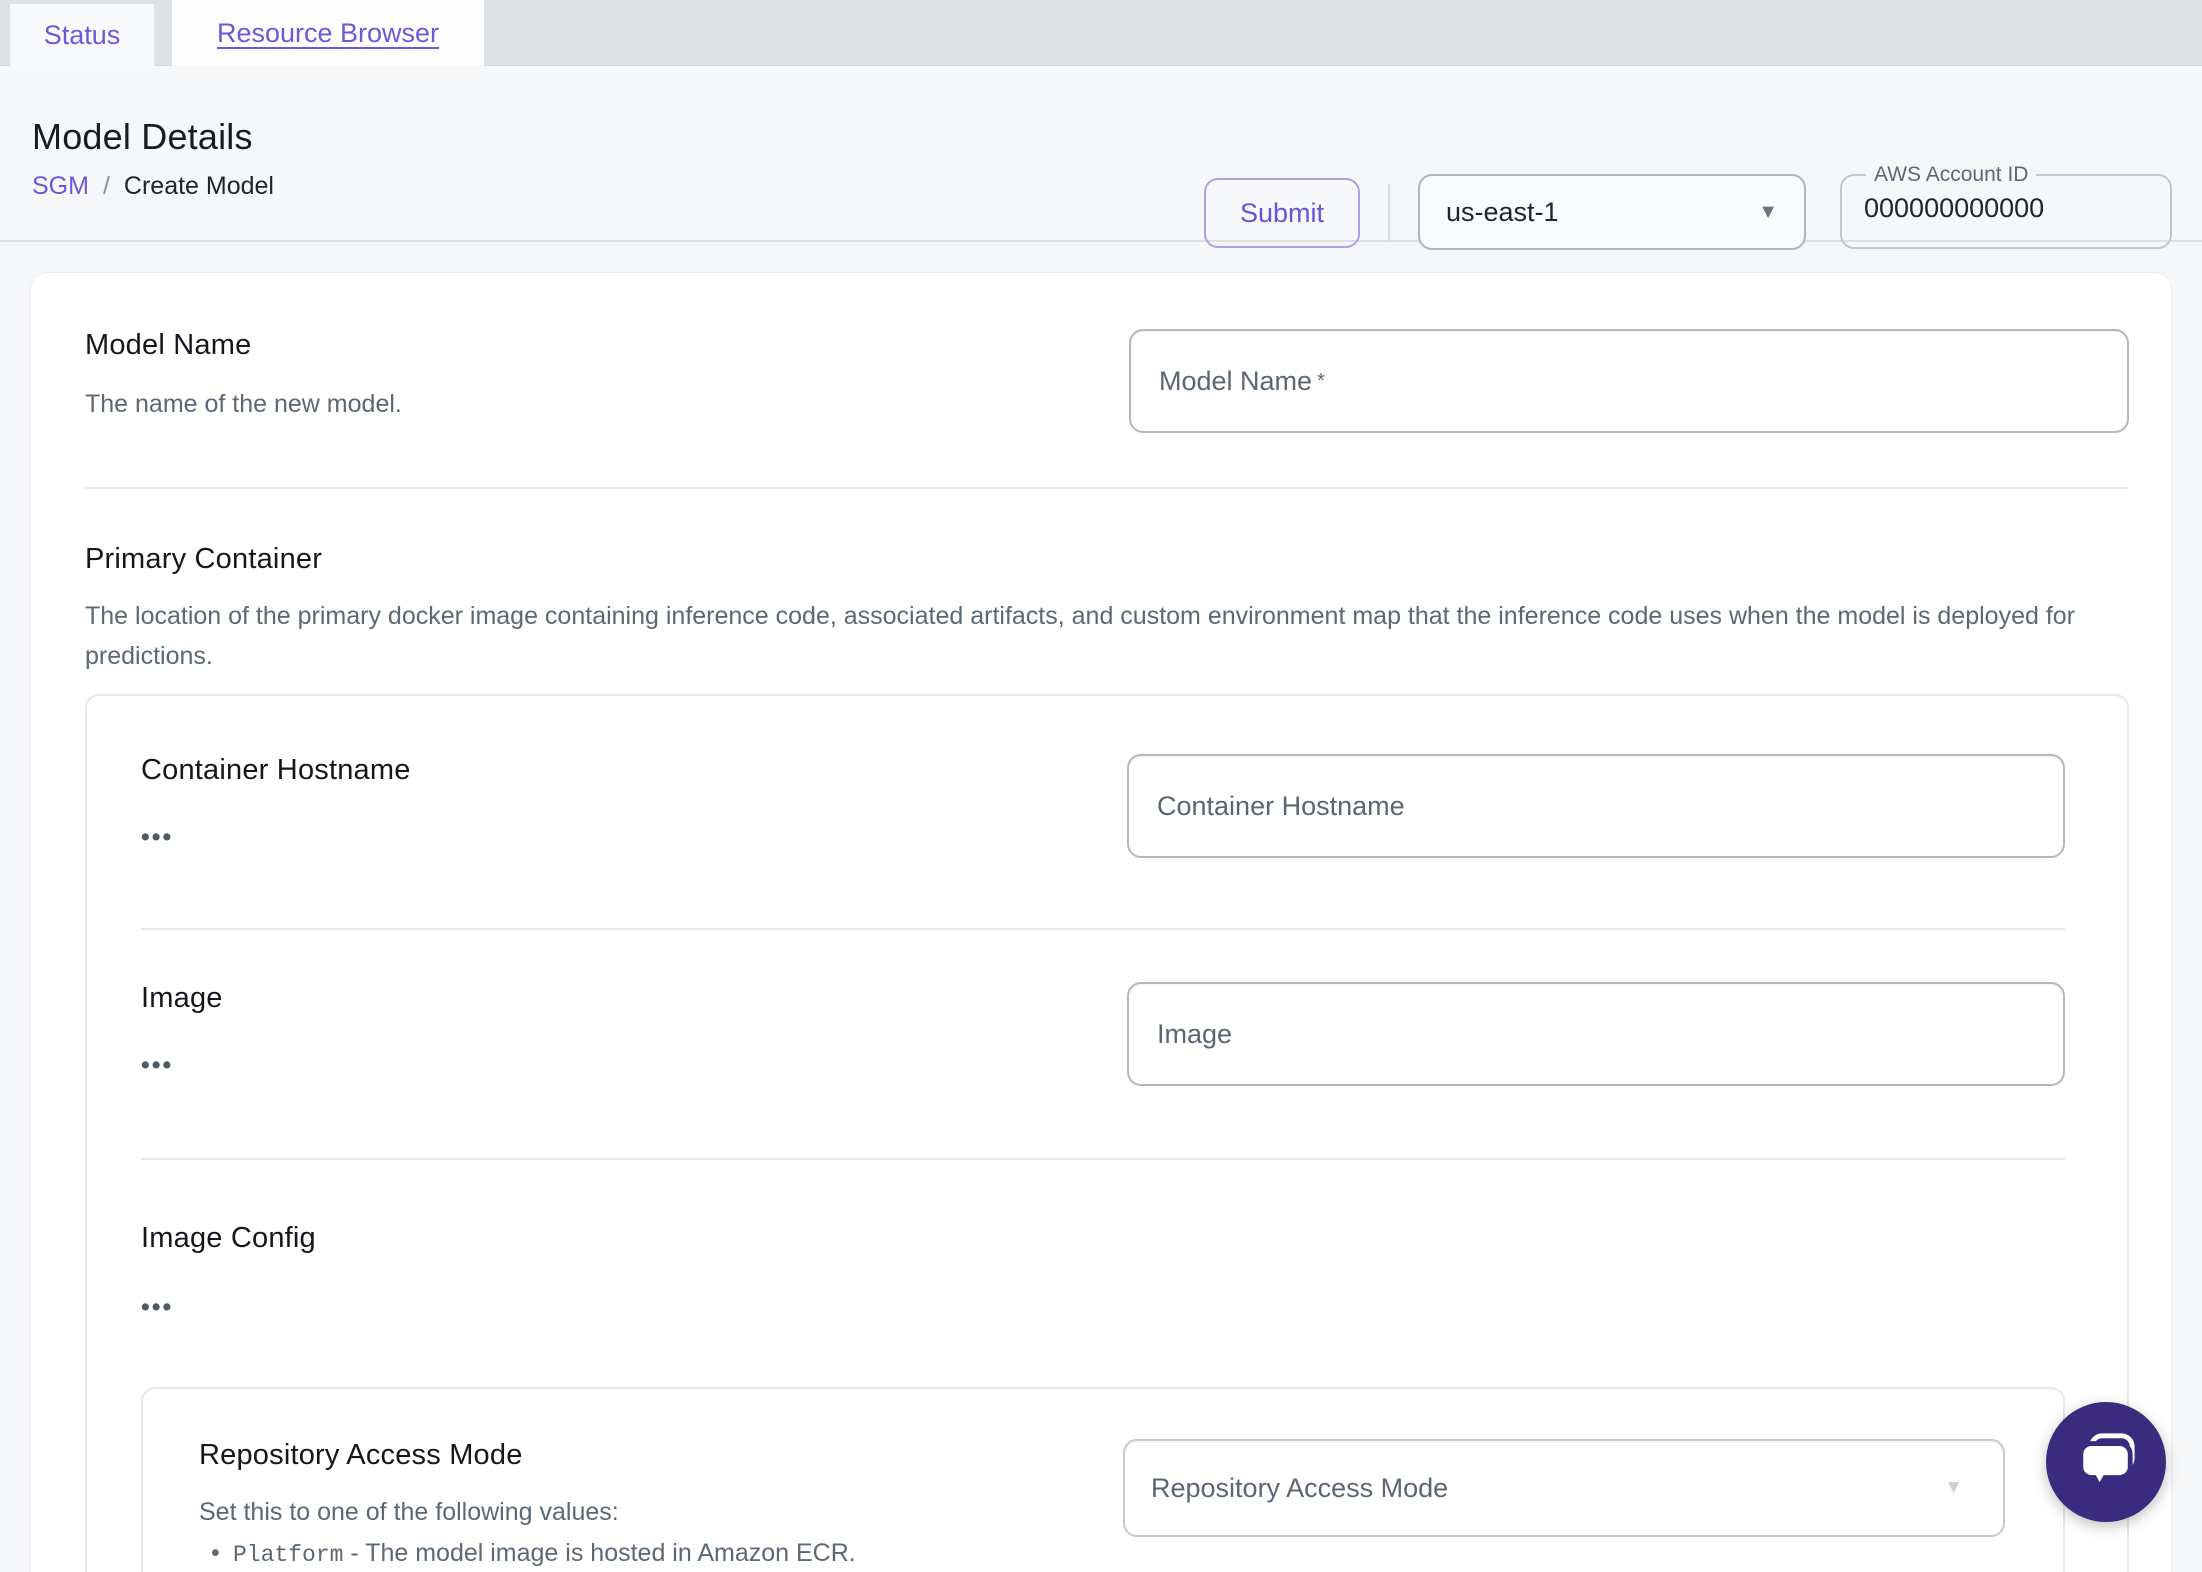  Describe the element at coordinates (361, 1455) in the screenshot. I see `repository-access-mode-heading: Repository Access Mode` at that location.